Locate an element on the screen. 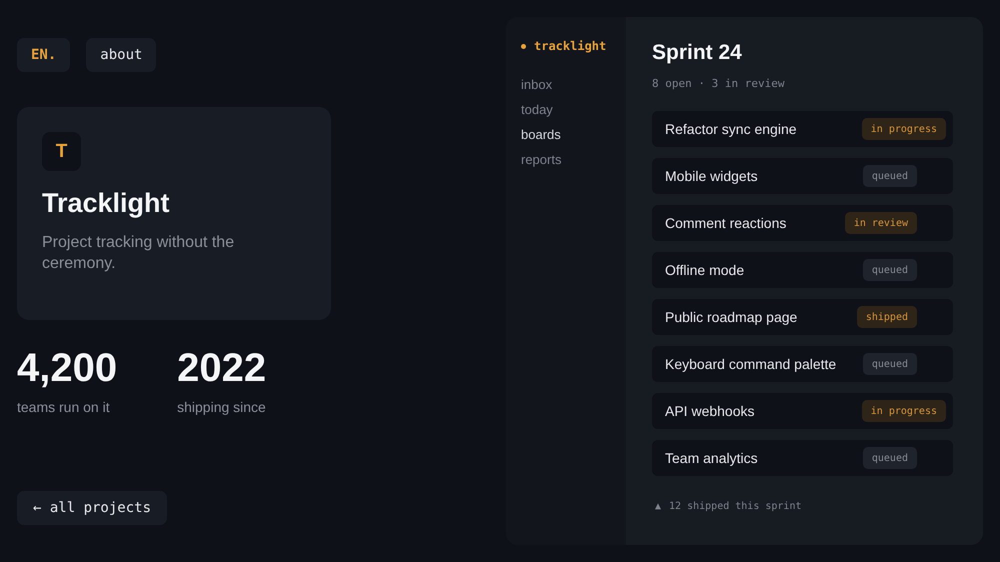 The image size is (1000, 562). task-row: Comment reactions in review is located at coordinates (802, 223).